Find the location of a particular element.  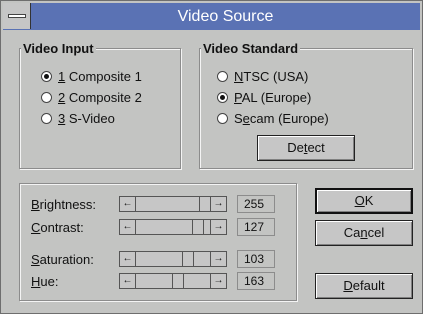

radio-label: Secam (Europe) is located at coordinates (281, 118).